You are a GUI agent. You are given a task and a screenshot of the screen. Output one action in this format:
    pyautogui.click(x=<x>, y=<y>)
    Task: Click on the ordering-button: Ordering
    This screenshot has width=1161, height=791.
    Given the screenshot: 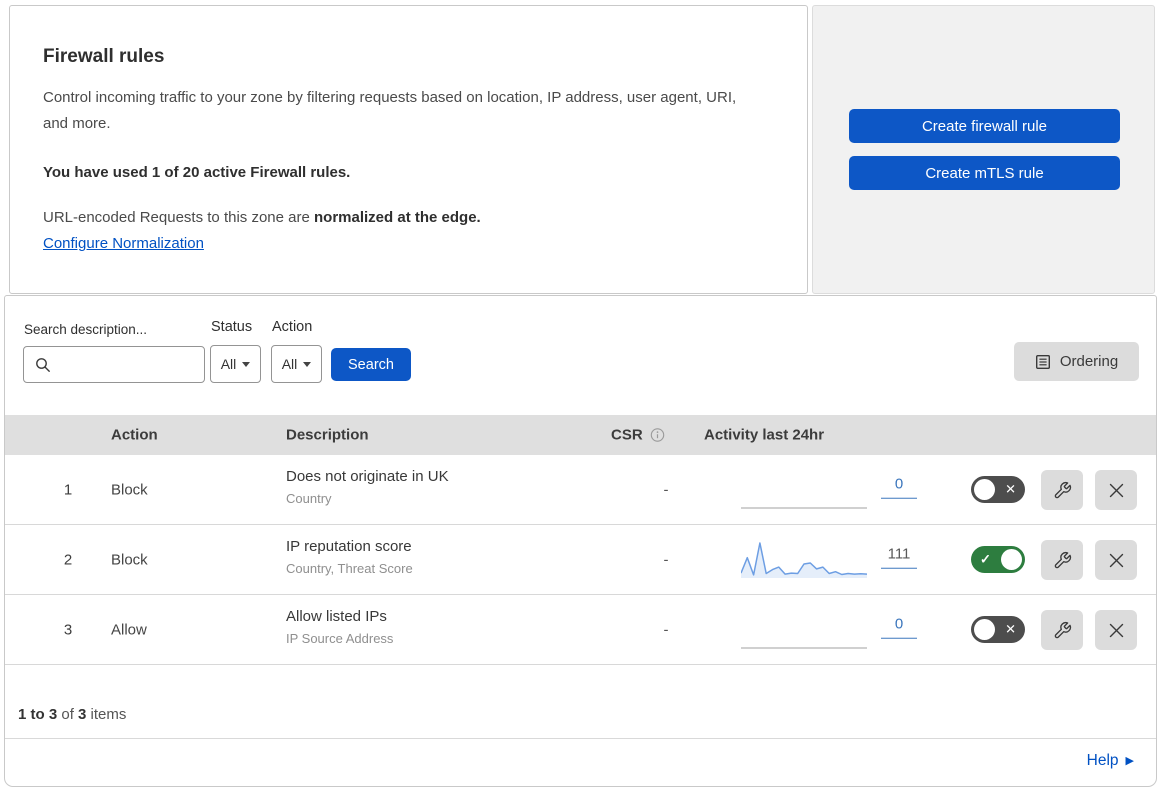 What is the action you would take?
    pyautogui.click(x=1076, y=361)
    